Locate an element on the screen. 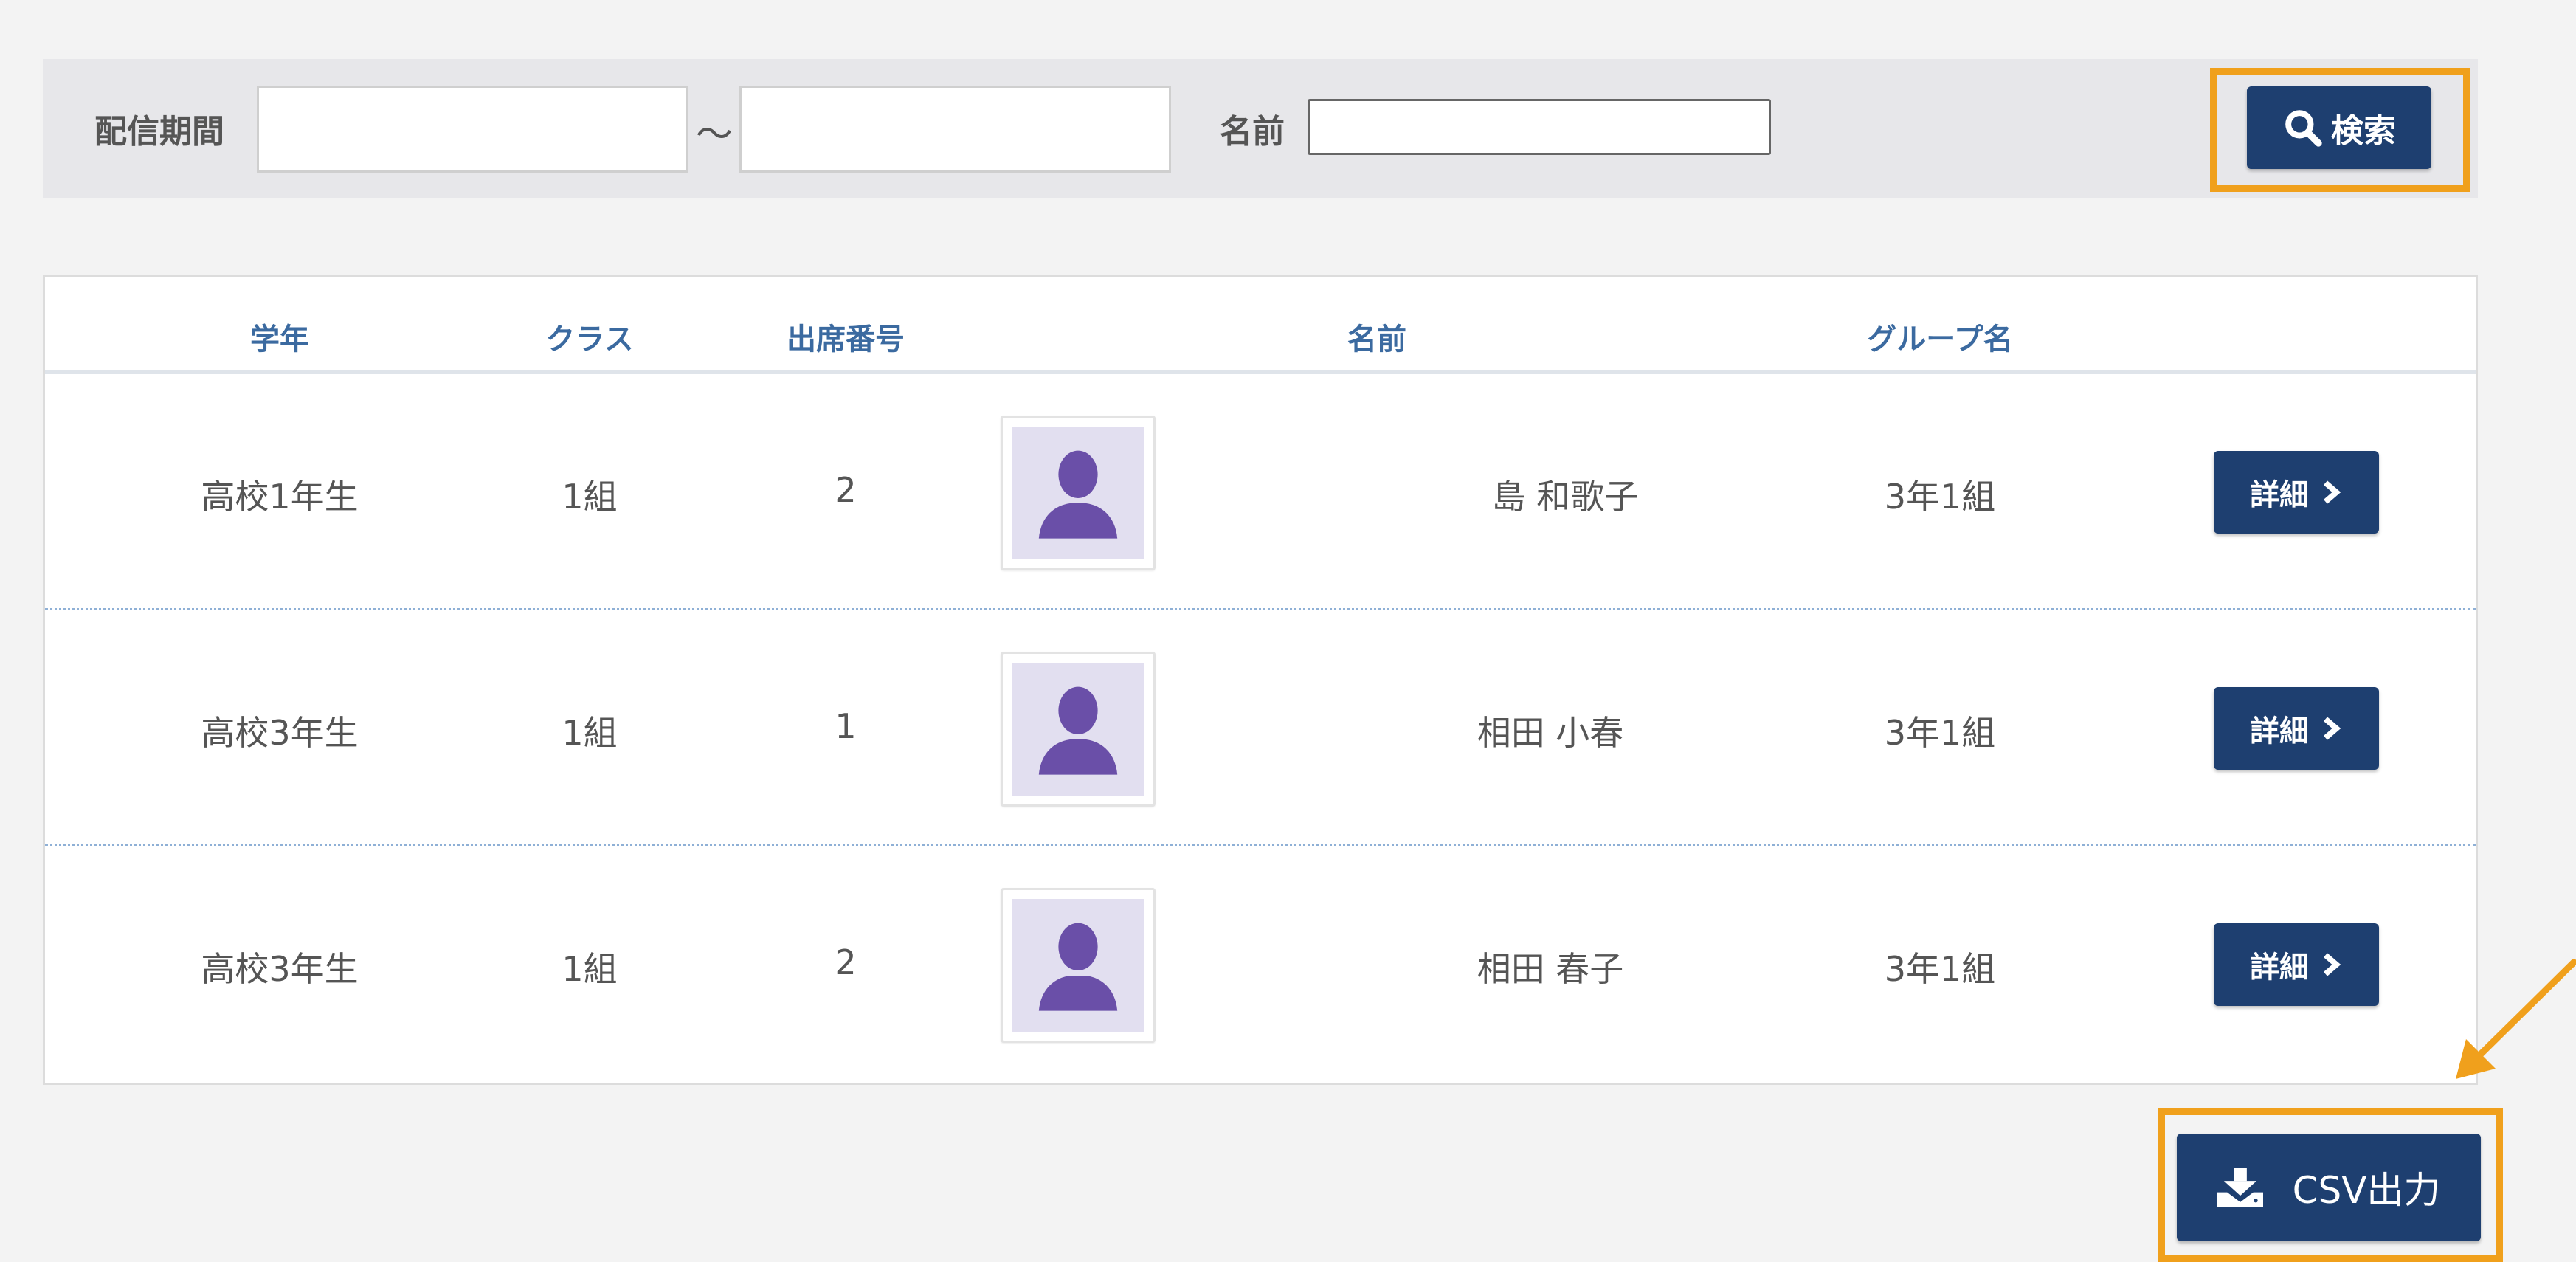 The image size is (2576, 1262). table-header: 学年 クラス 出席番号 名前 グループ名 is located at coordinates (1261, 325).